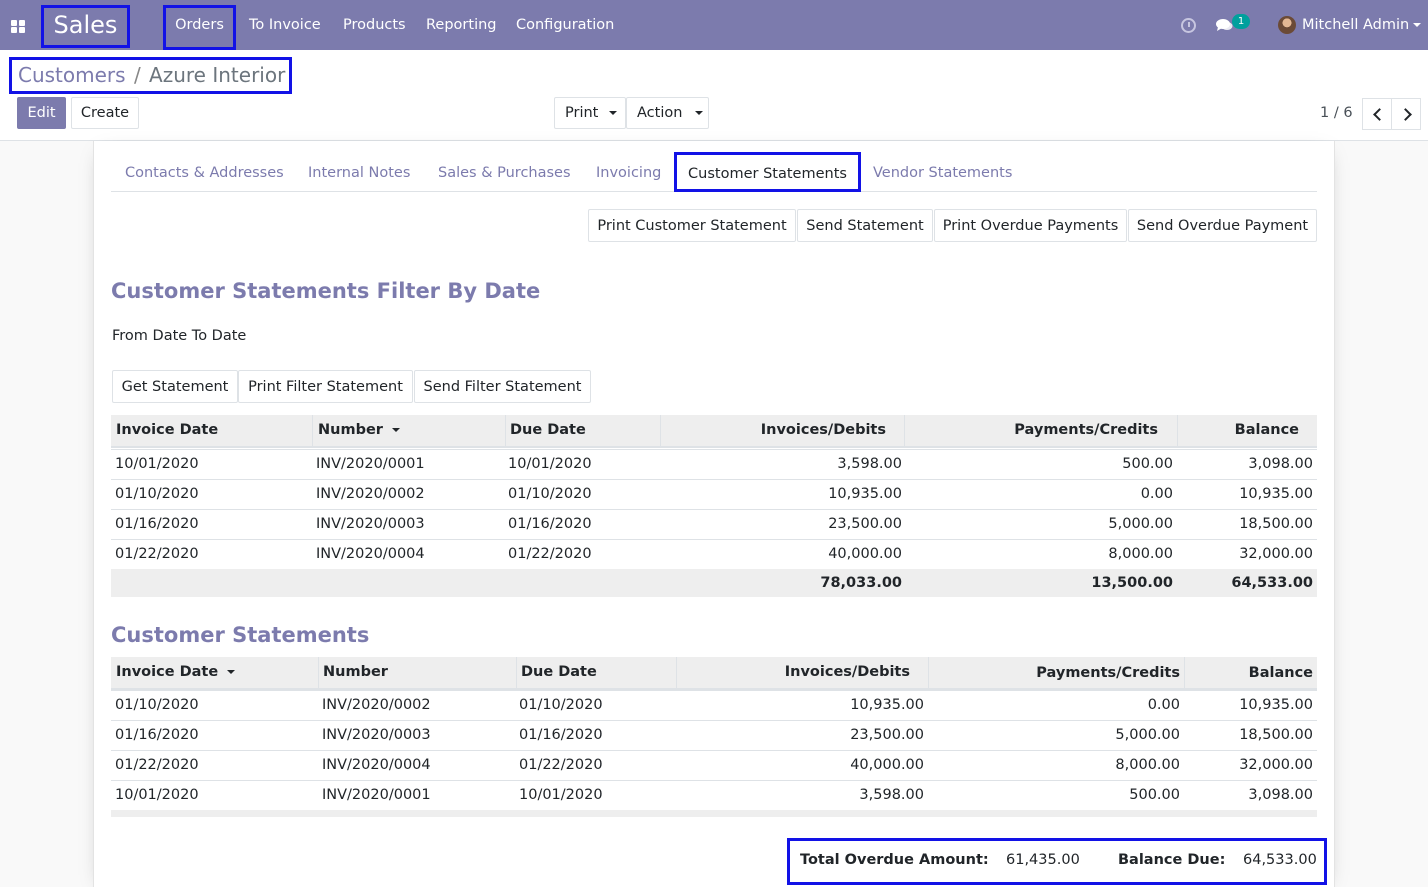  What do you see at coordinates (105, 113) in the screenshot?
I see `create-button: Create` at bounding box center [105, 113].